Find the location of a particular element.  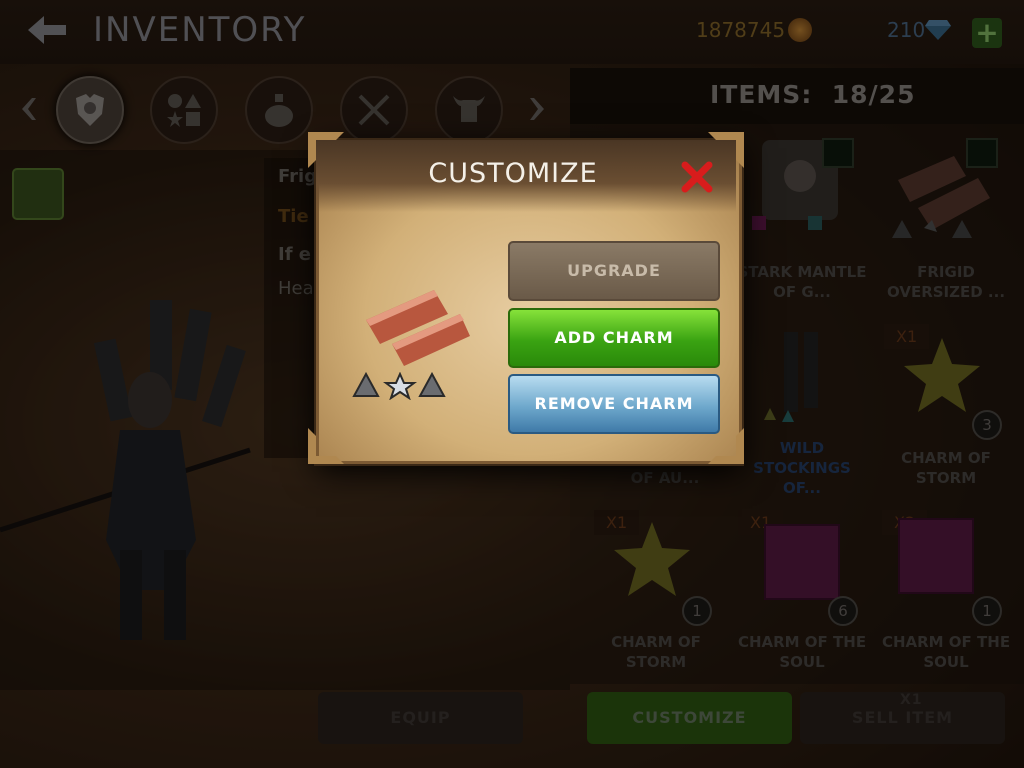

add-charm-button: ADD CHARM is located at coordinates (614, 338).